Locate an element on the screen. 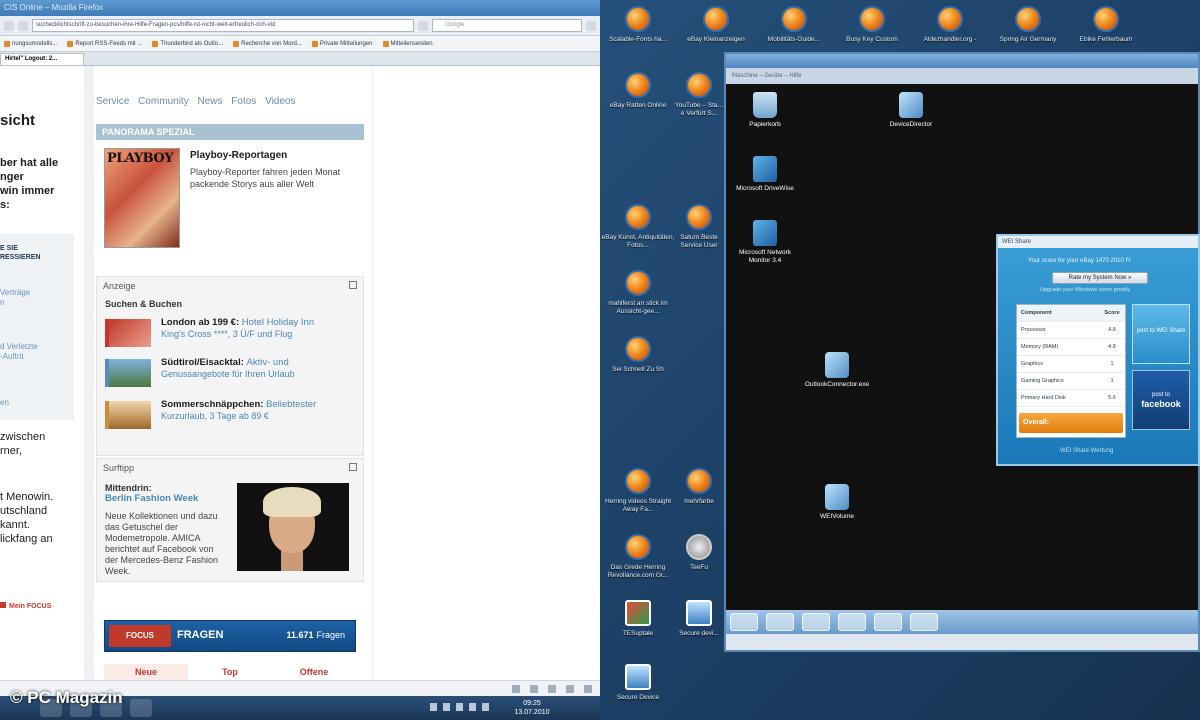 The image size is (1200, 720). tab-neue: Neue is located at coordinates (146, 672).